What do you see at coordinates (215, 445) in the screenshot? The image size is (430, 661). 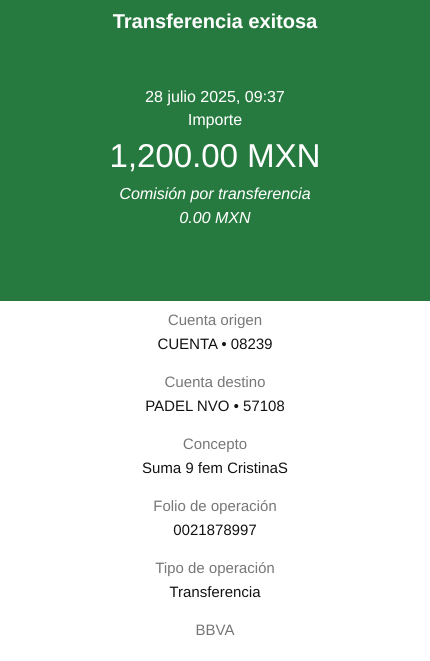 I see `detail-label: Concepto` at bounding box center [215, 445].